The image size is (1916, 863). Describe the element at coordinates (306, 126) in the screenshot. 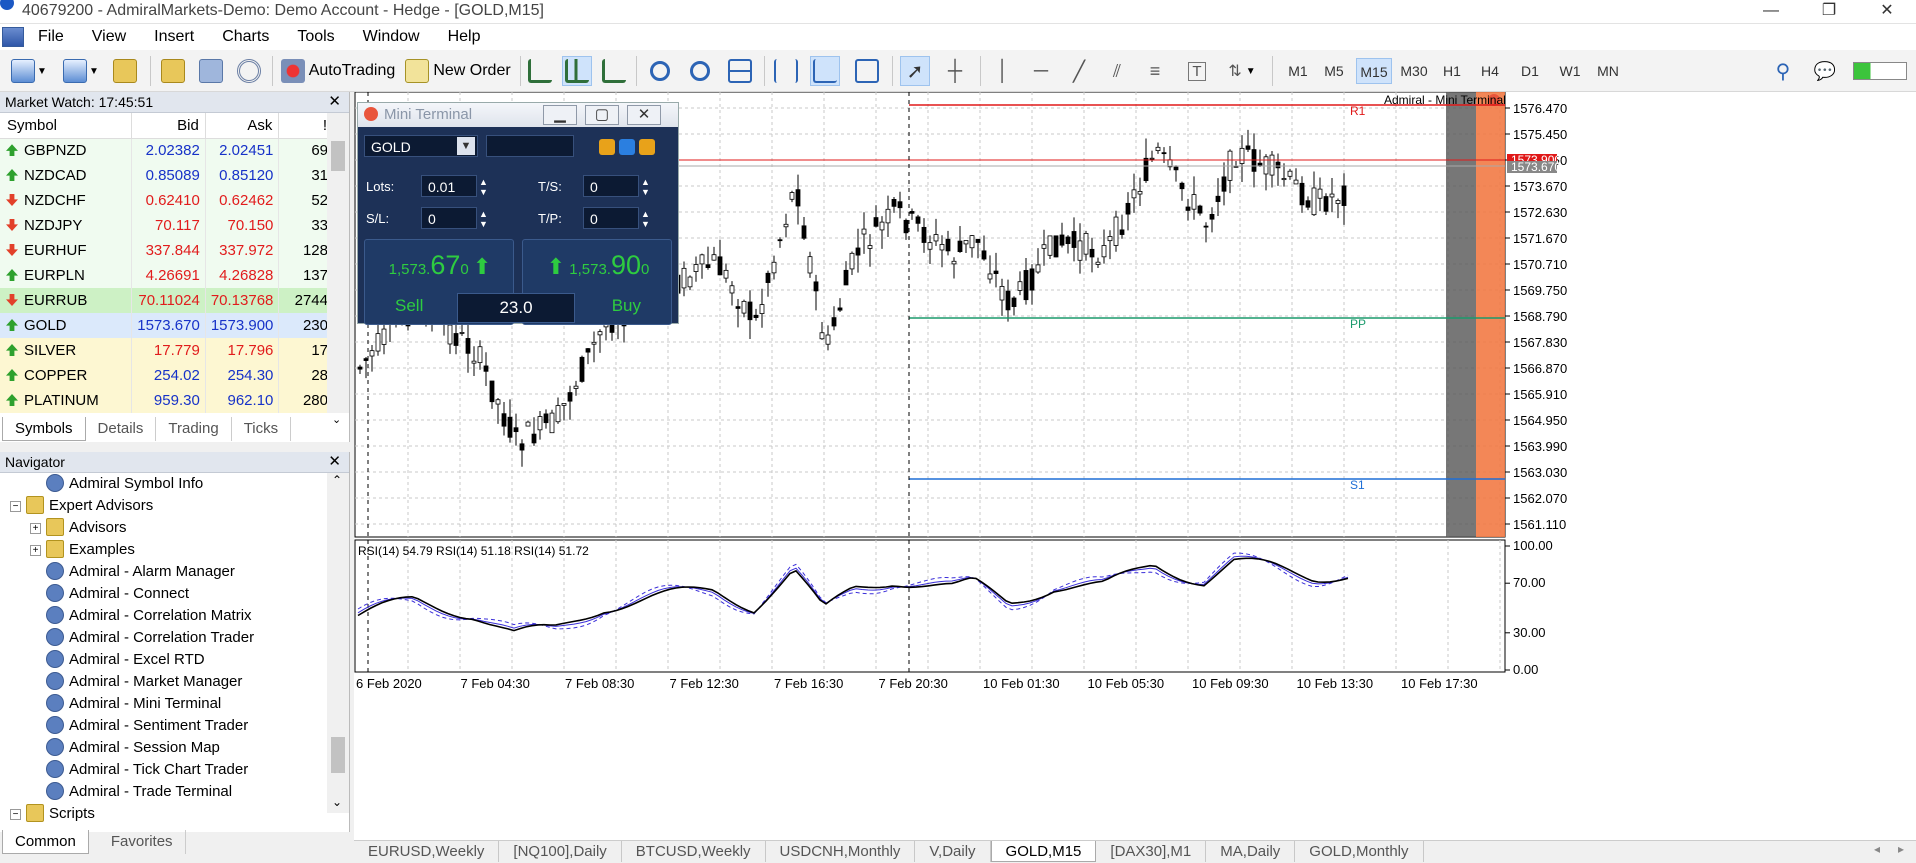

I see `column-spread: !` at that location.